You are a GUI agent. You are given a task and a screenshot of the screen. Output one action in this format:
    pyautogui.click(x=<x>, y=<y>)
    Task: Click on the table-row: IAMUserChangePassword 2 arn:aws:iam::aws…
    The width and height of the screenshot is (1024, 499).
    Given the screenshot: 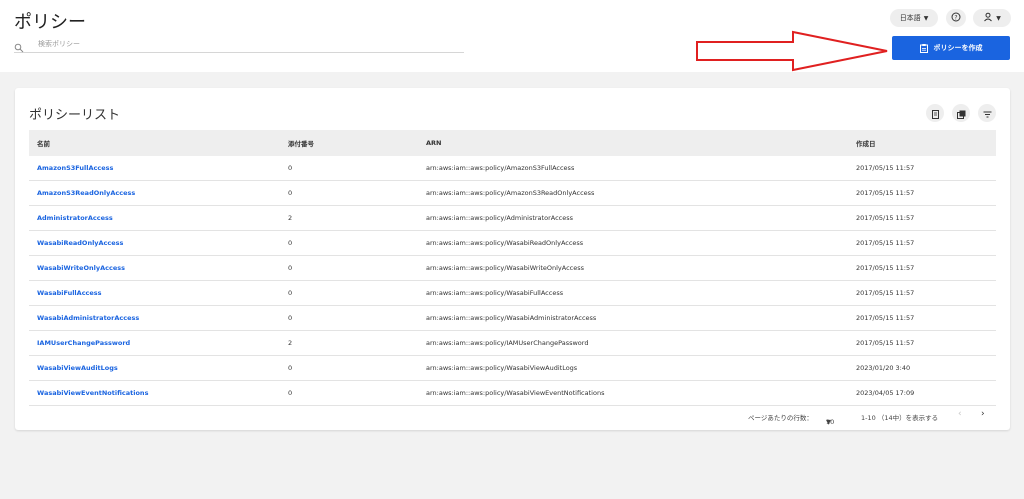 What is the action you would take?
    pyautogui.click(x=512, y=343)
    